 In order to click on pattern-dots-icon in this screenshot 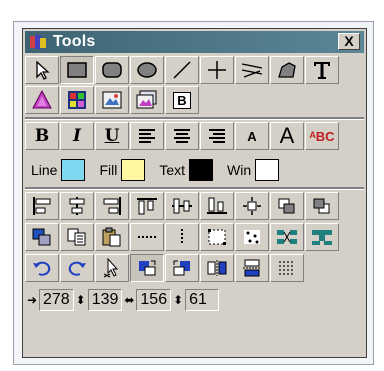, I will do `click(252, 237)`.